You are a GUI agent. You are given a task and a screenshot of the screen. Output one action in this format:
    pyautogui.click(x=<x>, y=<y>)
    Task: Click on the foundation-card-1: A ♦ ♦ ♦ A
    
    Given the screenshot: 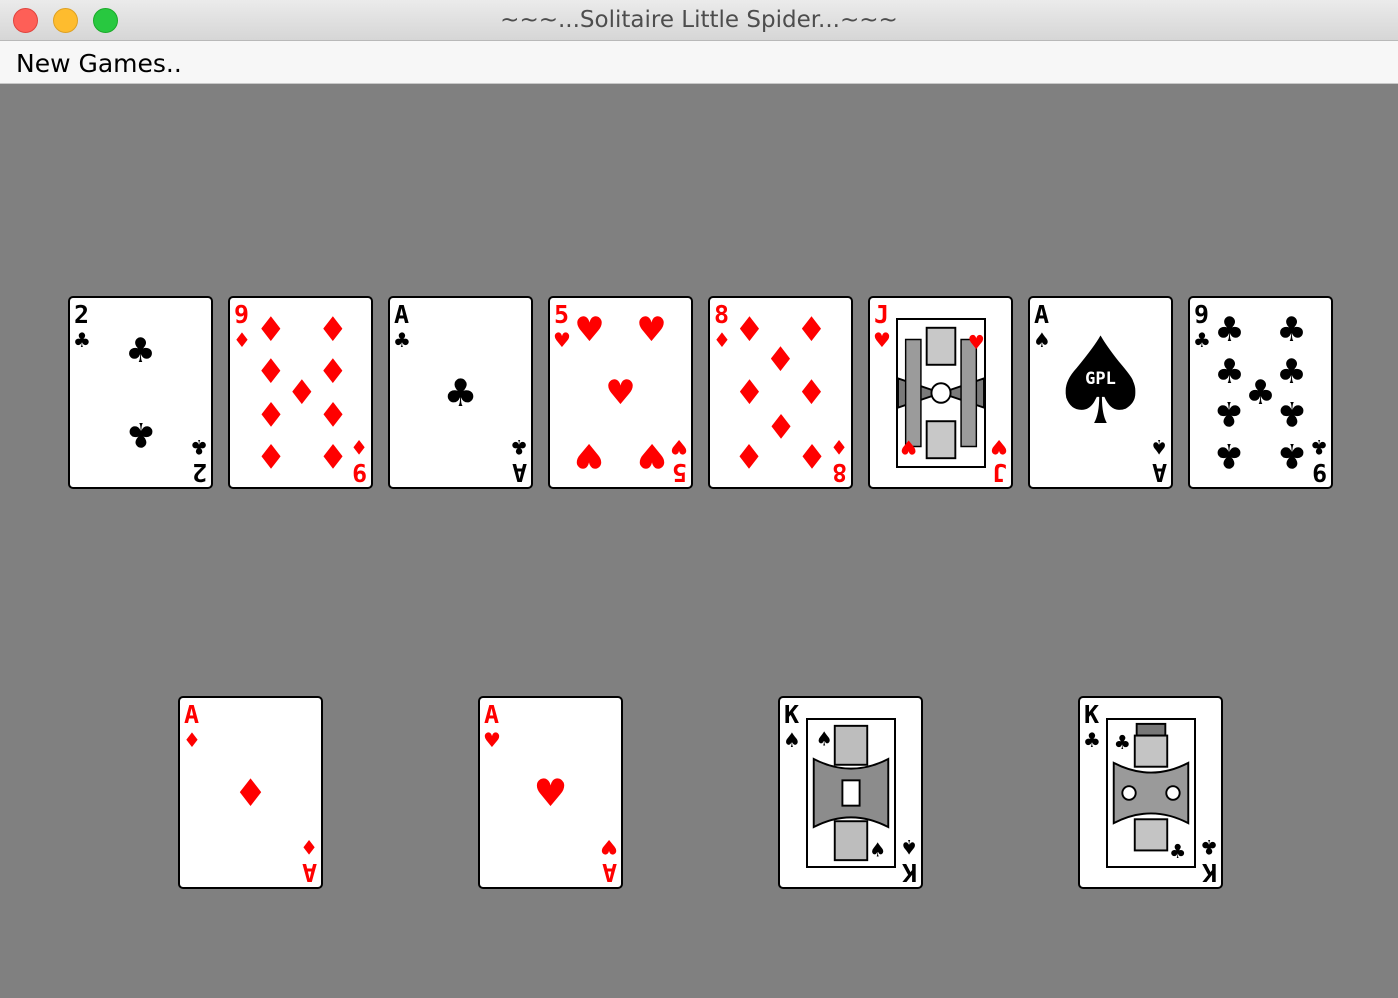 What is the action you would take?
    pyautogui.click(x=250, y=792)
    